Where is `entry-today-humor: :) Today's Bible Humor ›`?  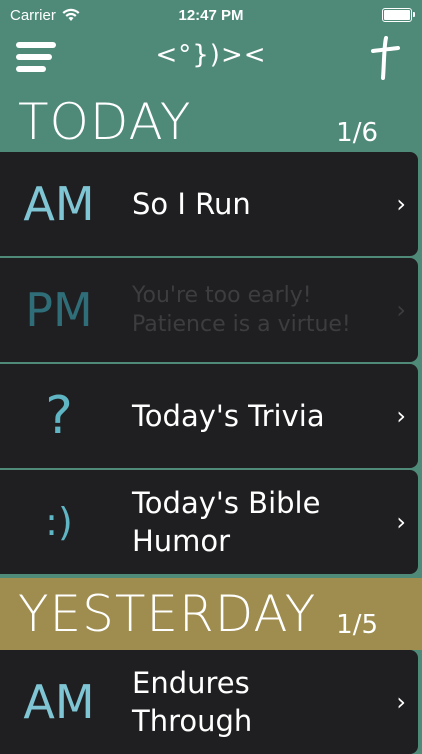
entry-today-humor: :) Today's Bible Humor › is located at coordinates (209, 522).